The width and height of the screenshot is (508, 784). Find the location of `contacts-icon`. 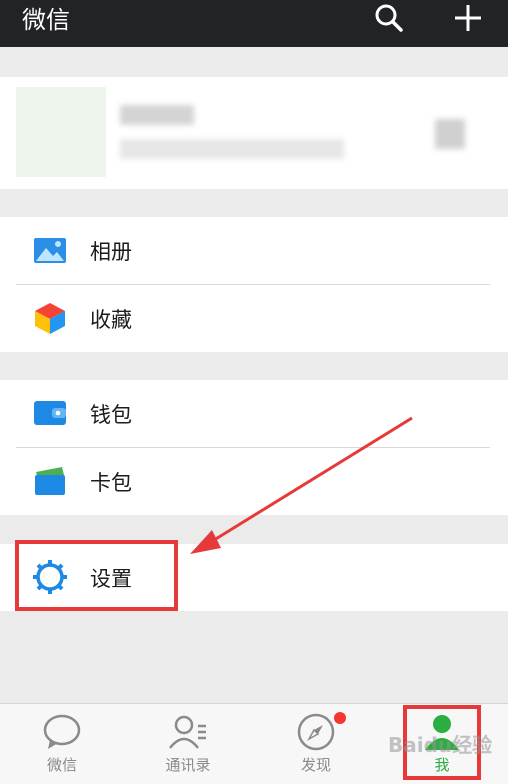

contacts-icon is located at coordinates (187, 732).